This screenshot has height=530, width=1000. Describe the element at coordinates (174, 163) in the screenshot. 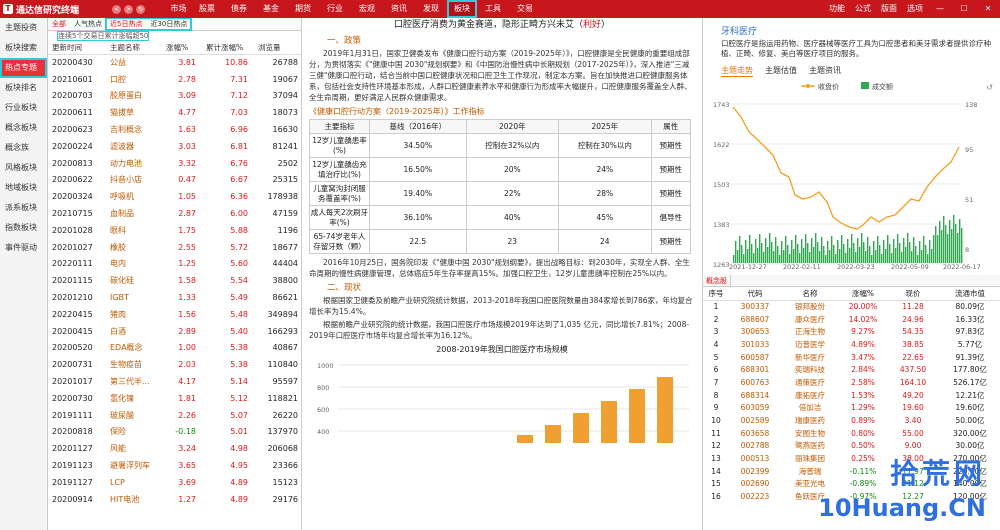

I see `table-row: 20200813 动力电池 3.32 6.76 2502` at that location.